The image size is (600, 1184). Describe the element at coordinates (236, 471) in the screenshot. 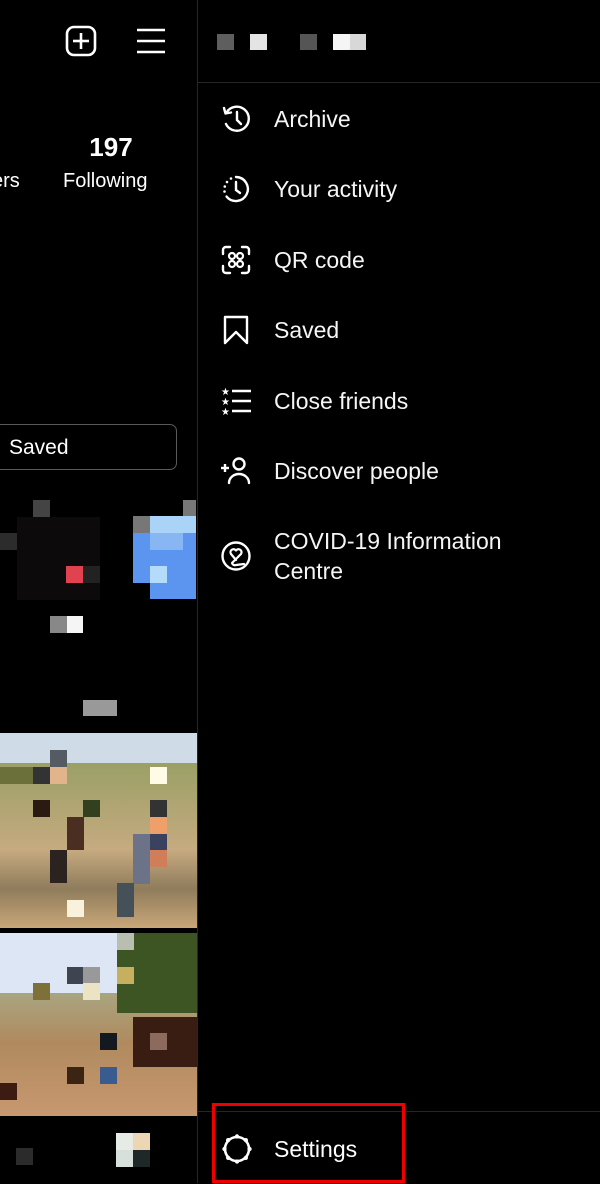

I see `add-person-icon` at that location.